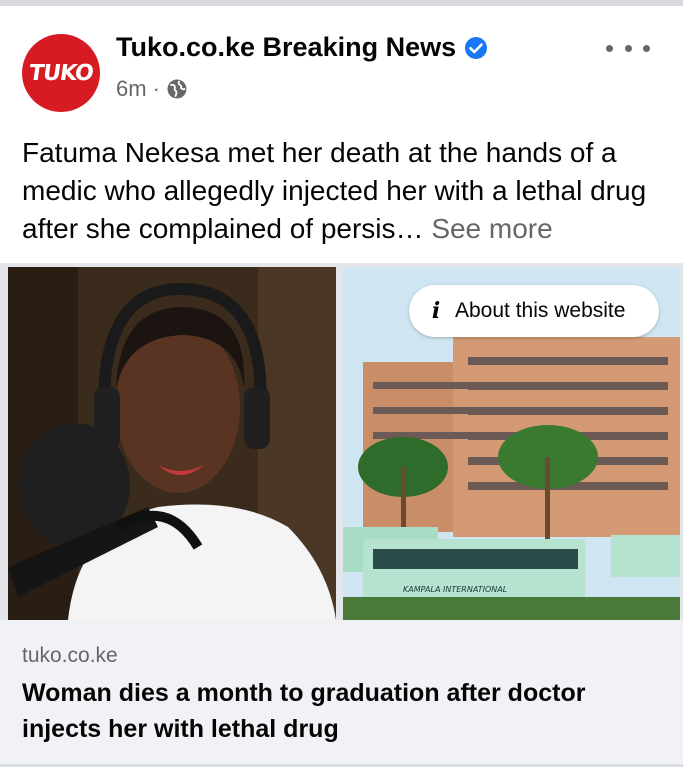  I want to click on globe-icon, so click(177, 89).